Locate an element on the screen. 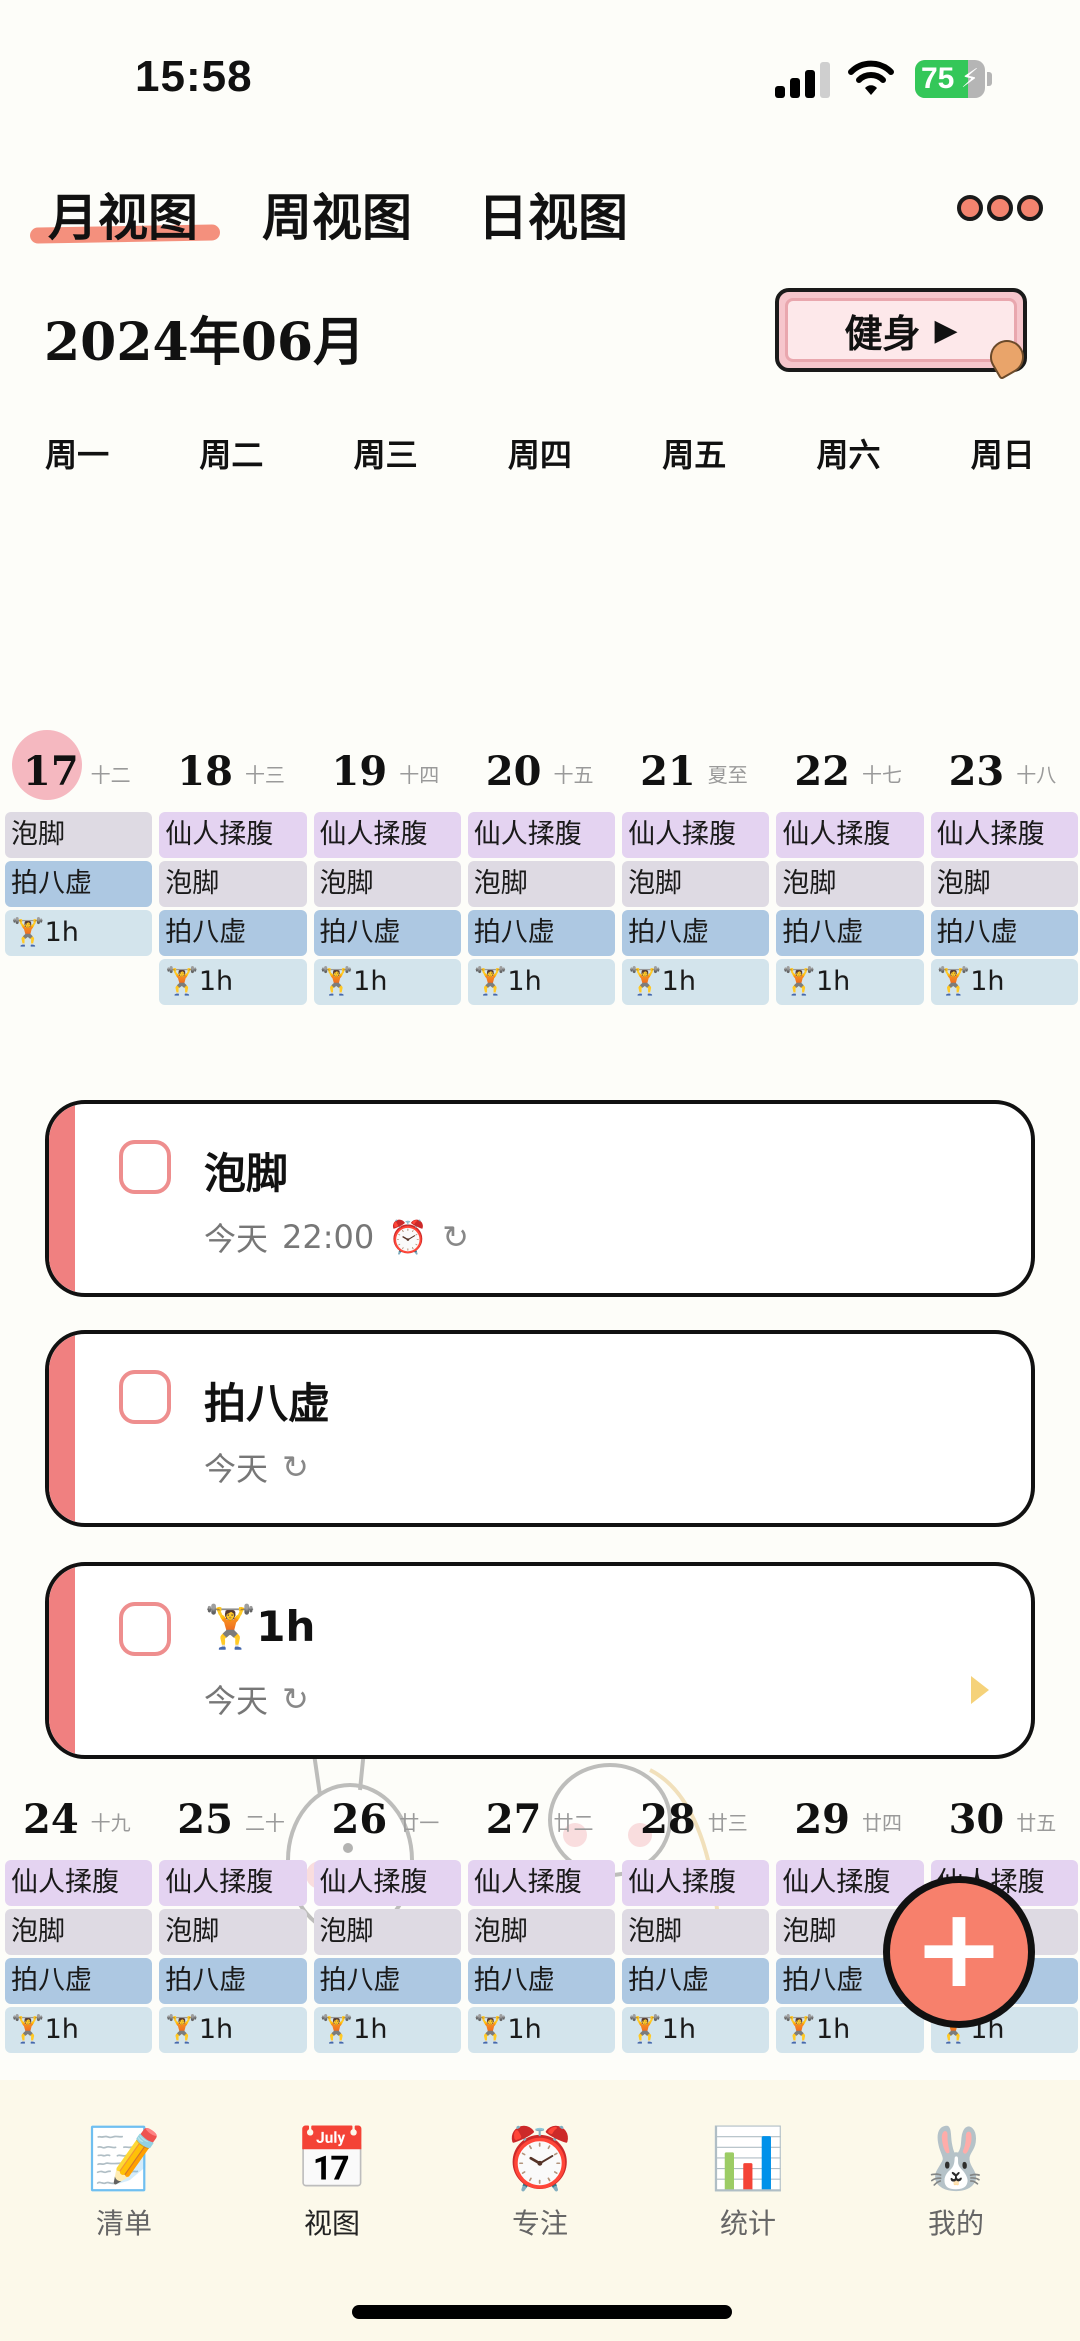  bunny-avatar-icon: 🐰 is located at coordinates (956, 2158).